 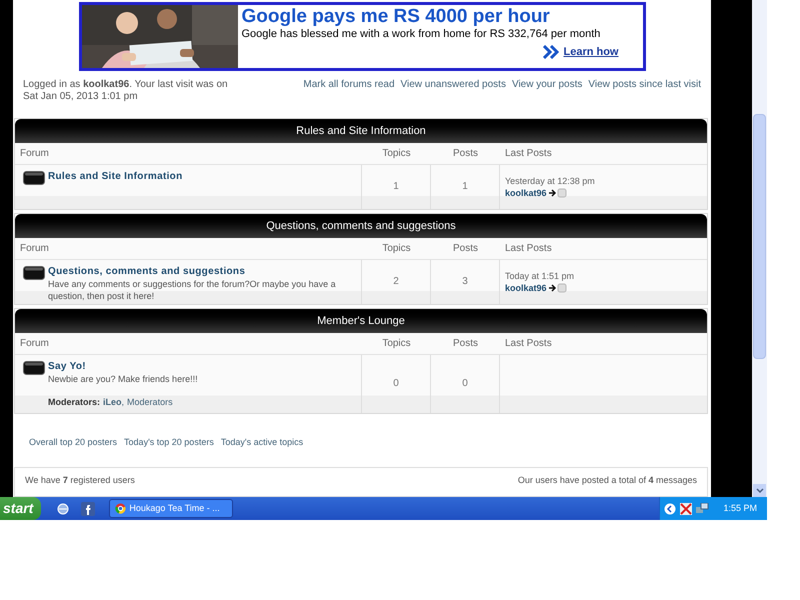 I want to click on moderator-link: Moderators, so click(x=150, y=402).